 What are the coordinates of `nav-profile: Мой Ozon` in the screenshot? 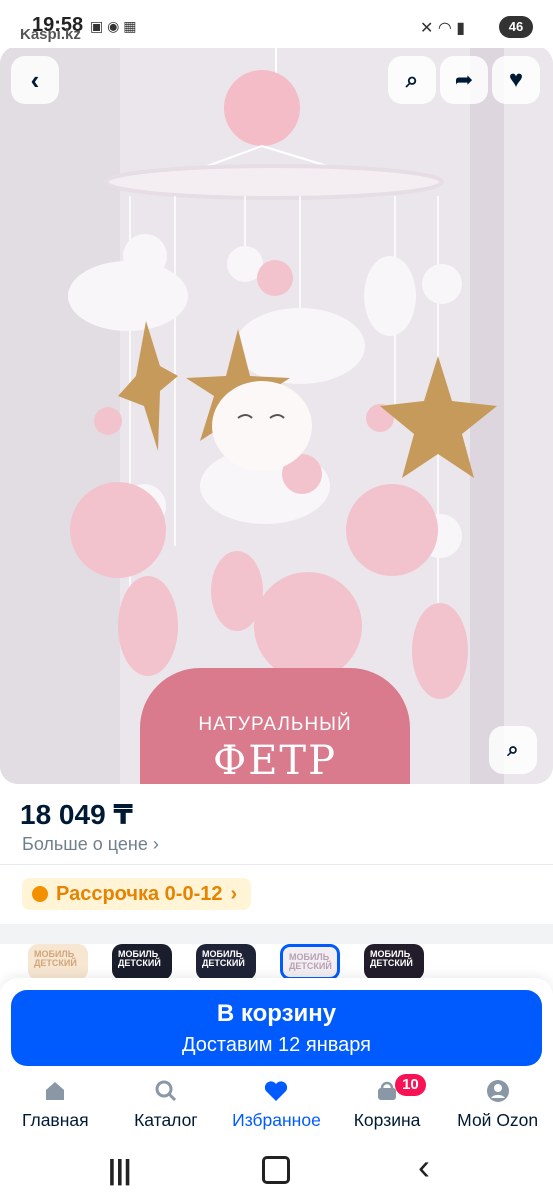 It's located at (497, 1109).